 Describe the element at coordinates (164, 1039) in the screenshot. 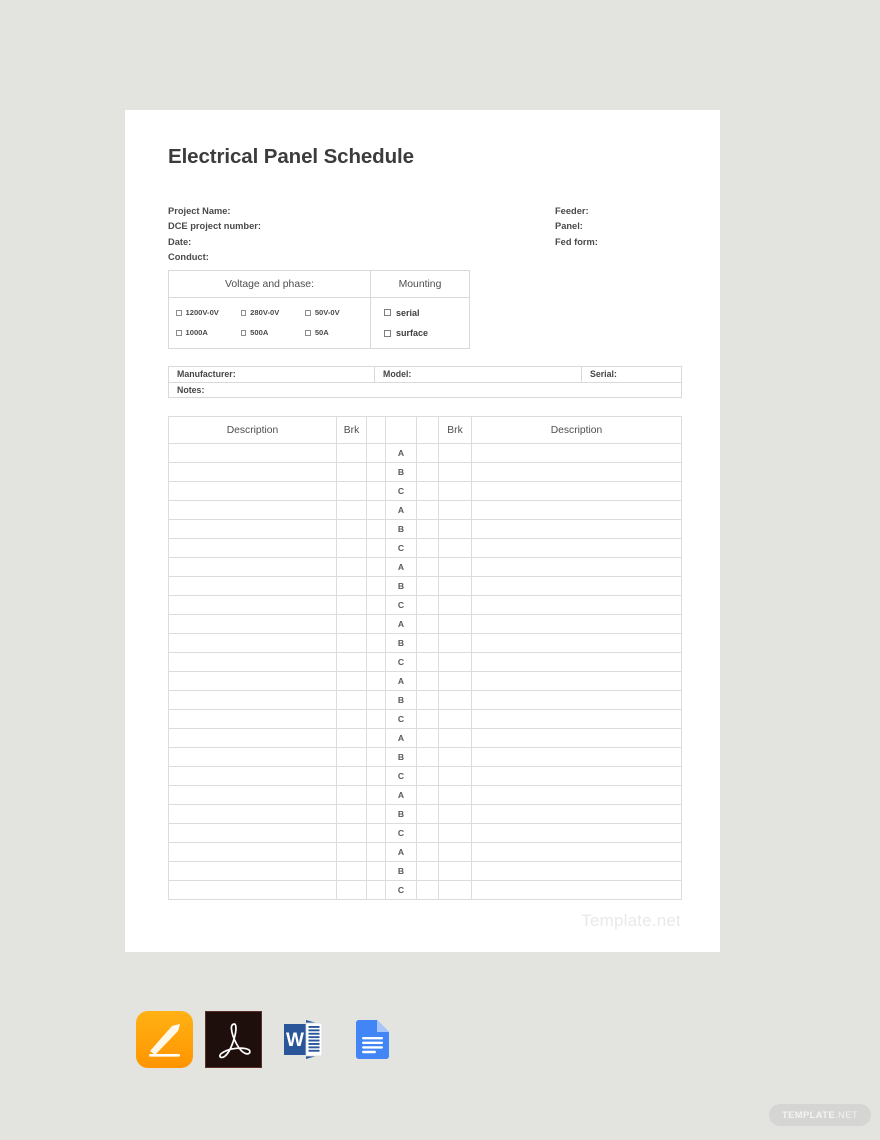

I see `apple-pages-icon` at that location.